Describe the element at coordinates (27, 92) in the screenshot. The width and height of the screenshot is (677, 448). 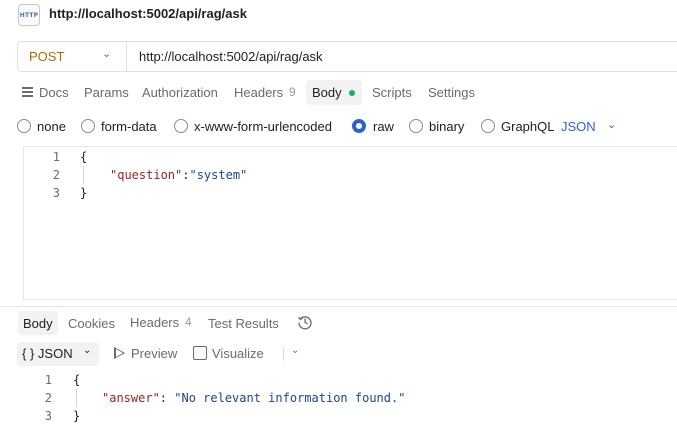
I see `docs-icon` at that location.